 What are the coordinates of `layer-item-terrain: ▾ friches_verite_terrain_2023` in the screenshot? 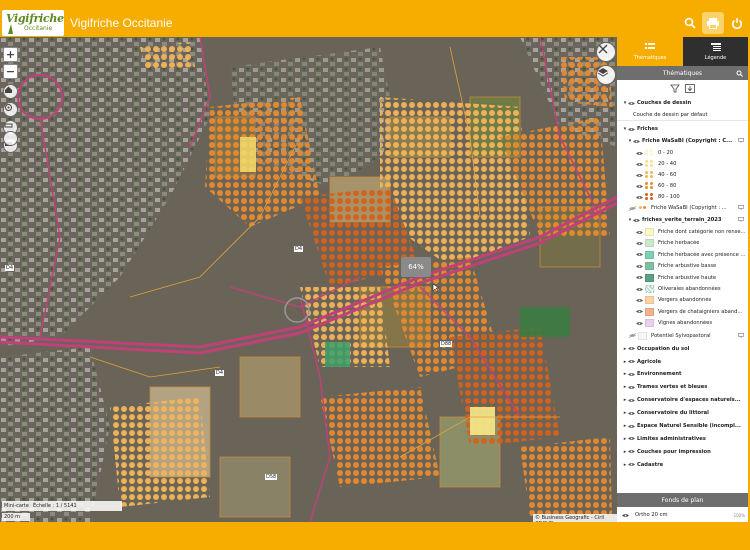 It's located at (682, 220).